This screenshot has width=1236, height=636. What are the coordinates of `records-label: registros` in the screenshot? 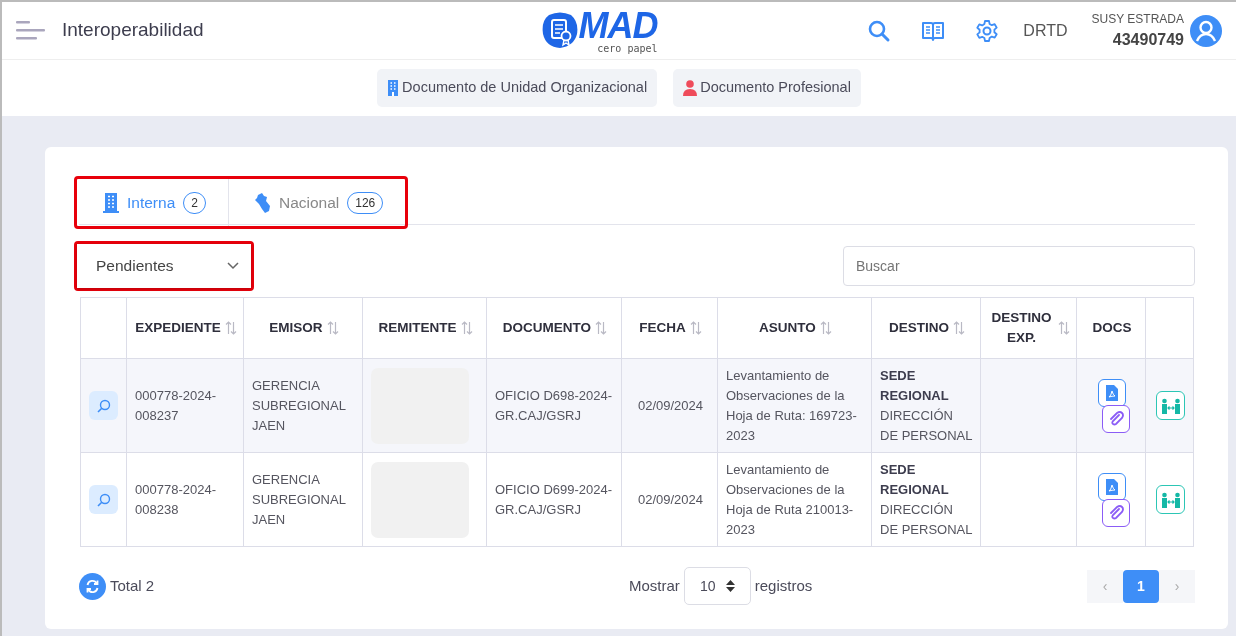 It's located at (783, 585).